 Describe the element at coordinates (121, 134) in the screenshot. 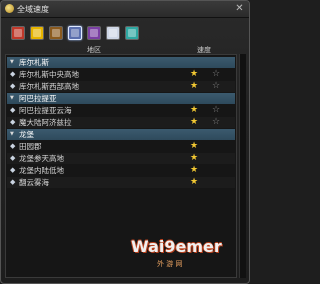

I see `region-group-header: ▼ 龙堡` at that location.